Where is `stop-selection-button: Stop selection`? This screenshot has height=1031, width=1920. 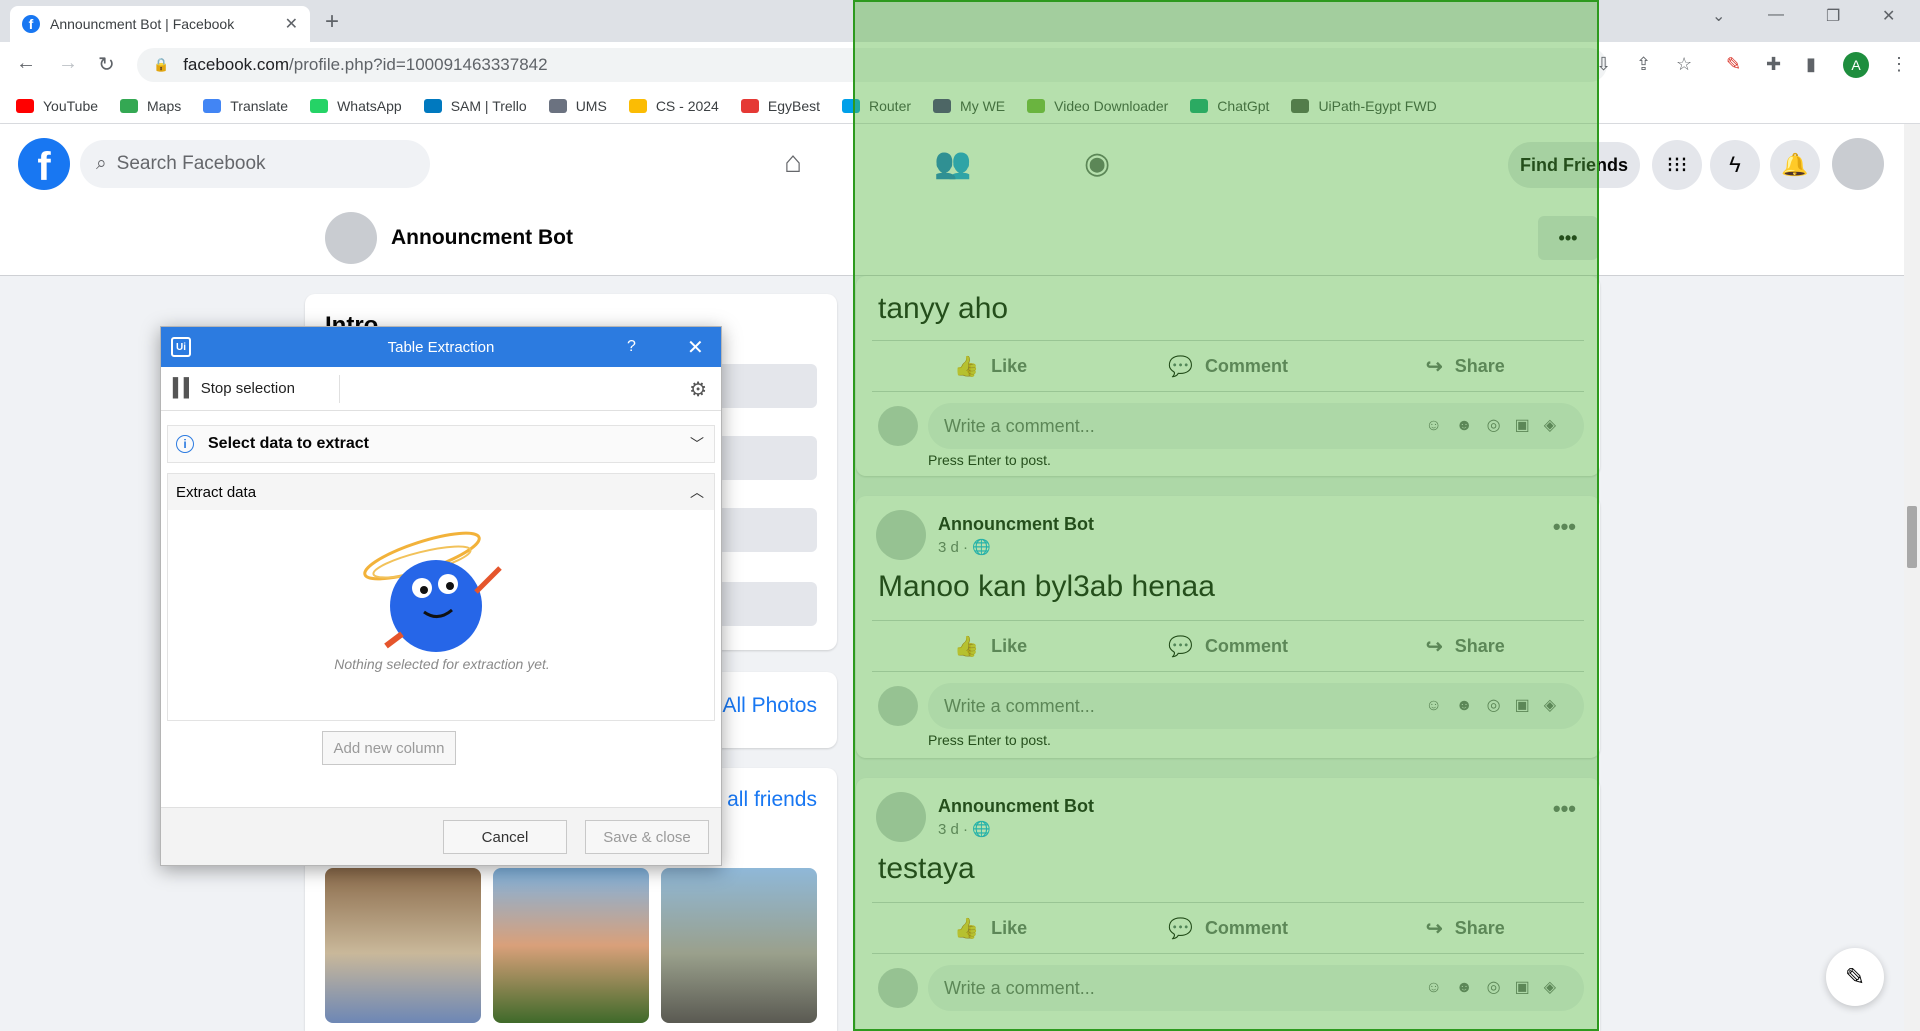 stop-selection-button: Stop selection is located at coordinates (248, 388).